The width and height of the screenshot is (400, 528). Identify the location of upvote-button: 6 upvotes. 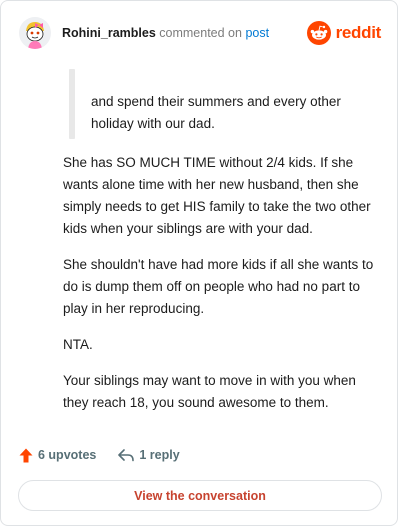
(57, 455).